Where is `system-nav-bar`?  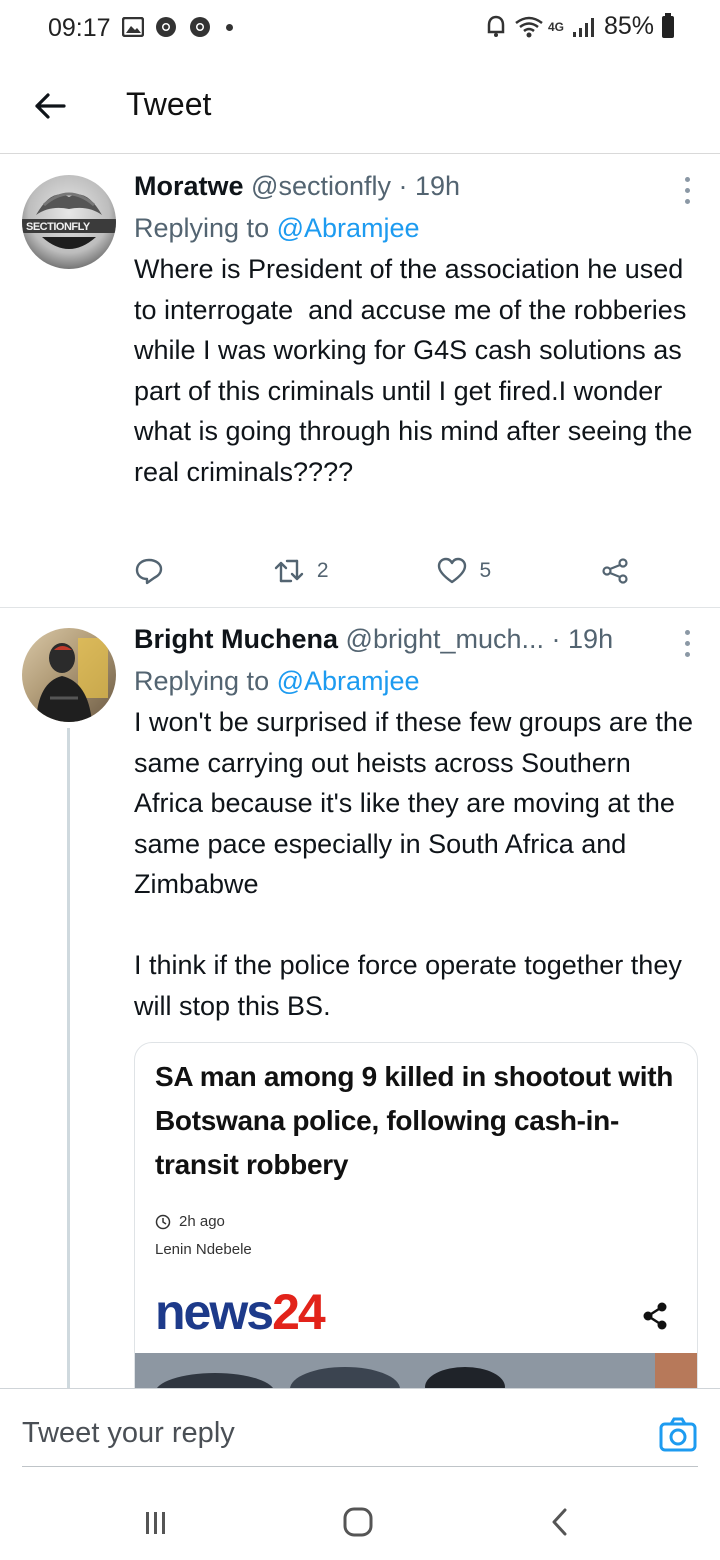 system-nav-bar is located at coordinates (360, 1520).